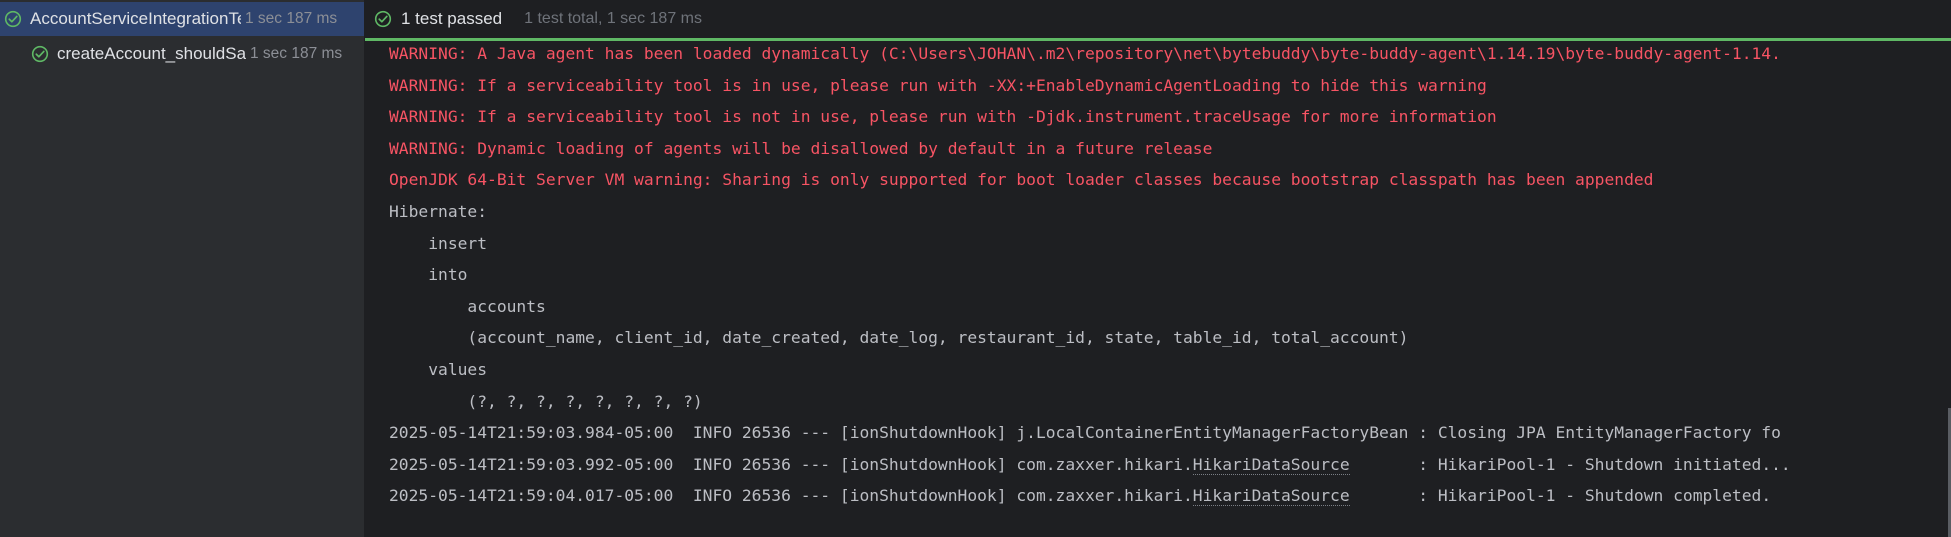 This screenshot has width=1951, height=537. Describe the element at coordinates (443, 243) in the screenshot. I see `console-log-line: insert` at that location.